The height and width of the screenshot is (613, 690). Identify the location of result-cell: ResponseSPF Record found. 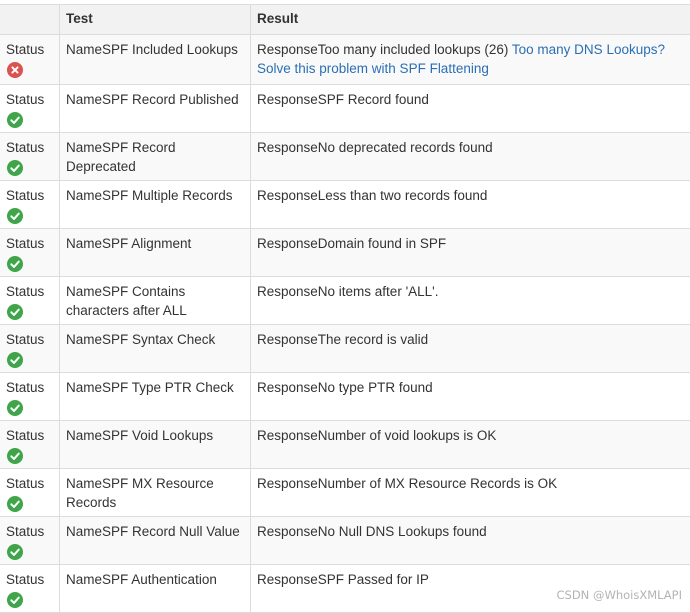
(470, 108).